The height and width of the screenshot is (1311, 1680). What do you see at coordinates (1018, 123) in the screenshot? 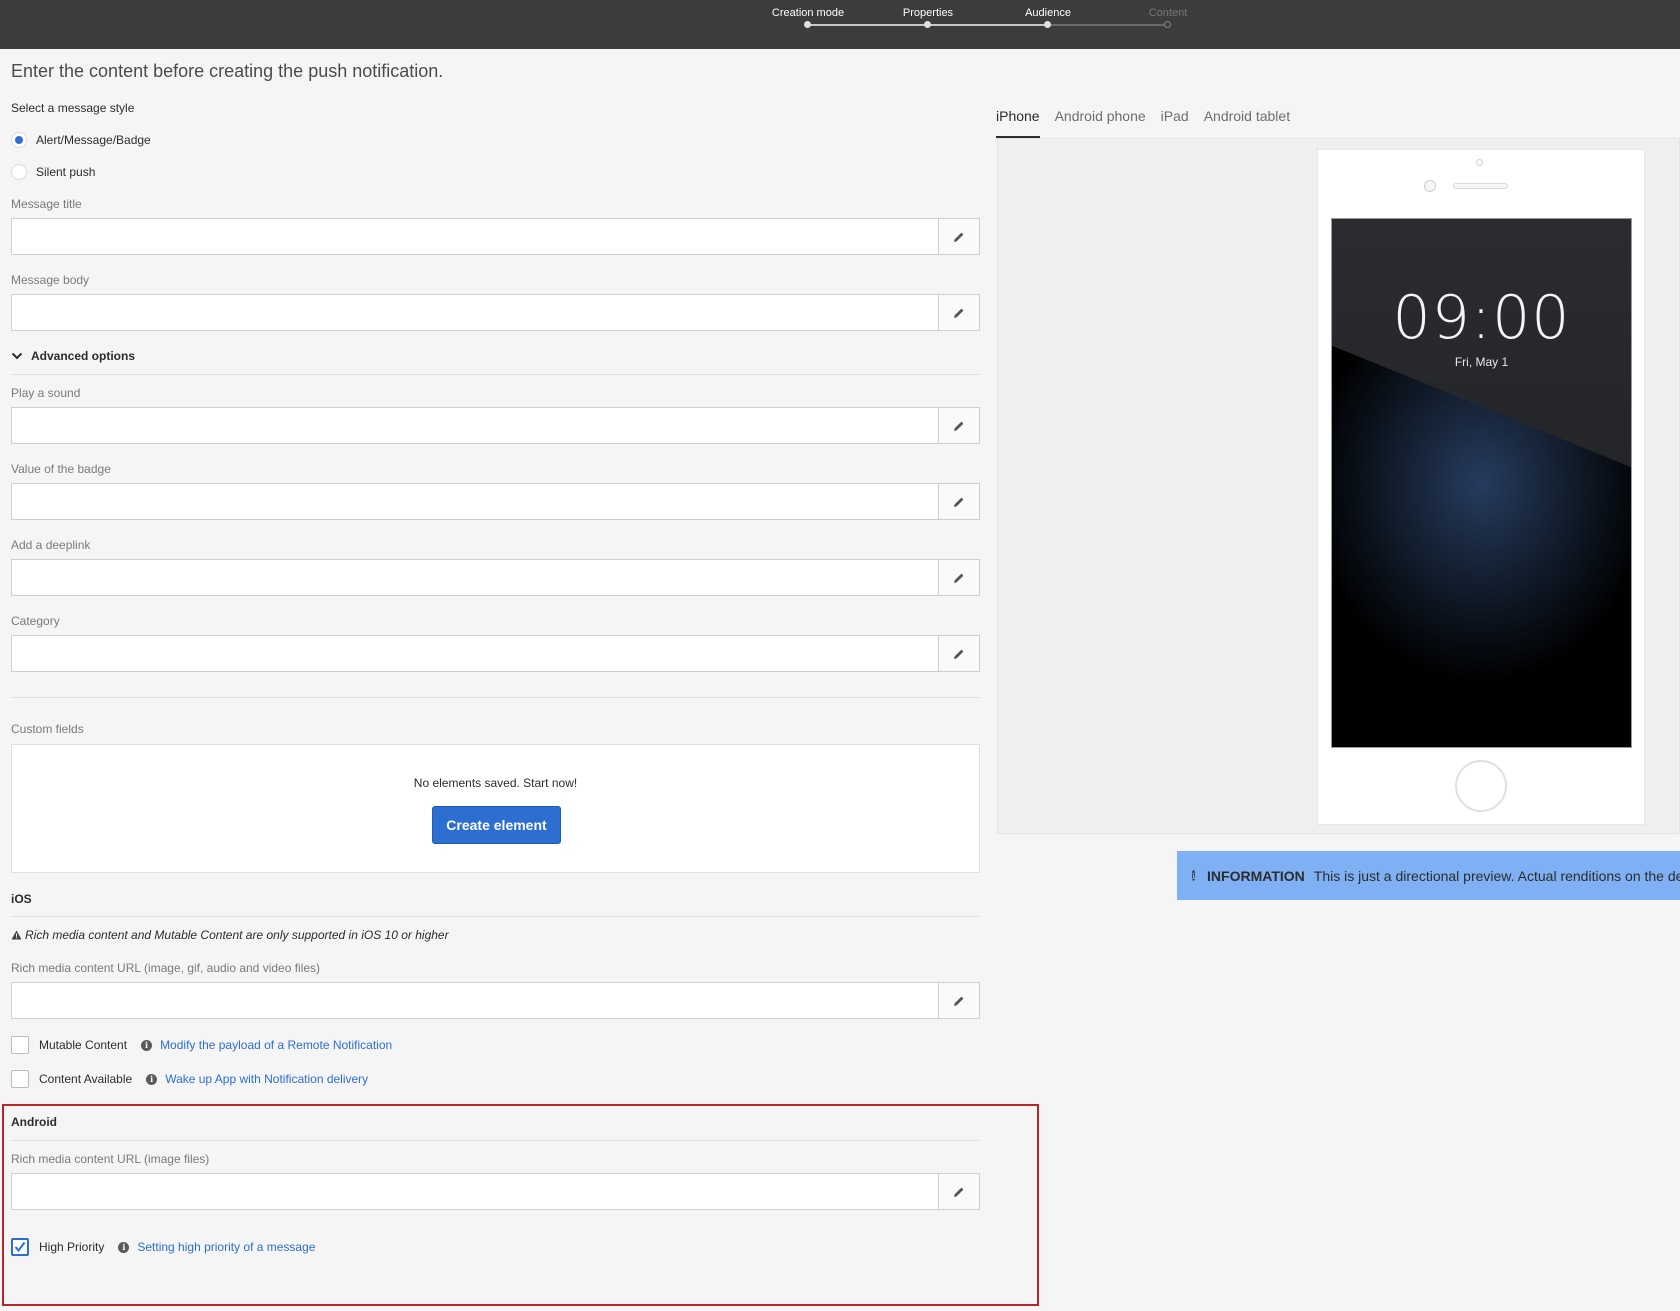
I see `tab-iphone: iPhone` at bounding box center [1018, 123].